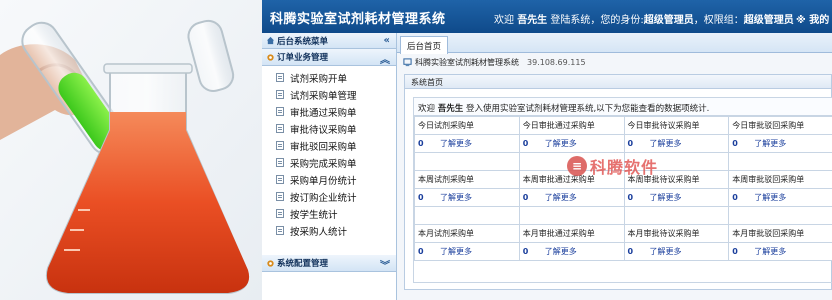 The height and width of the screenshot is (300, 832). I want to click on sidebar-menu-header: 后台系统菜单 «, so click(329, 41).